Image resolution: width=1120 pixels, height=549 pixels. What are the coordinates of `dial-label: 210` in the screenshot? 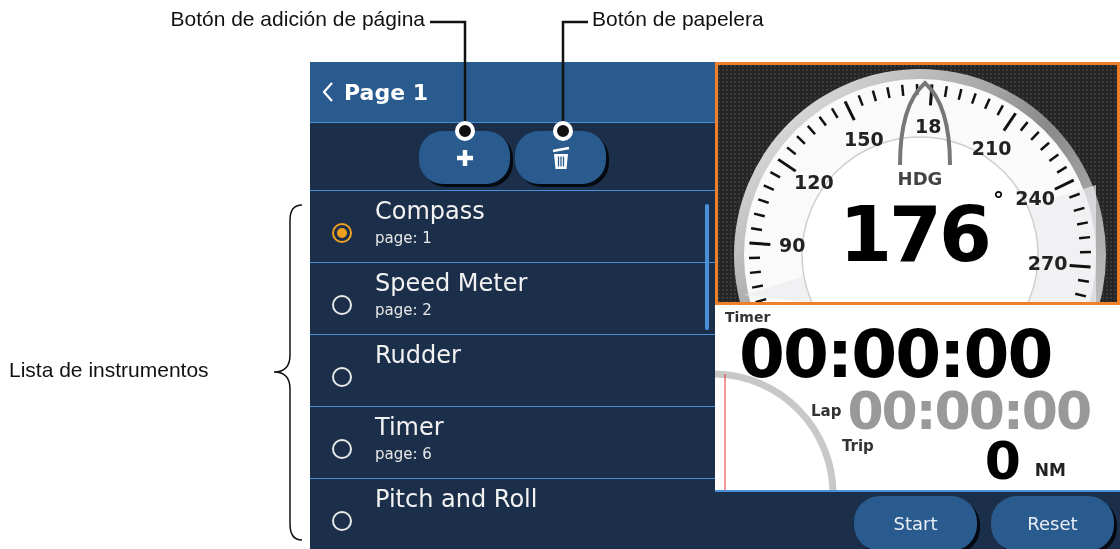 It's located at (991, 147).